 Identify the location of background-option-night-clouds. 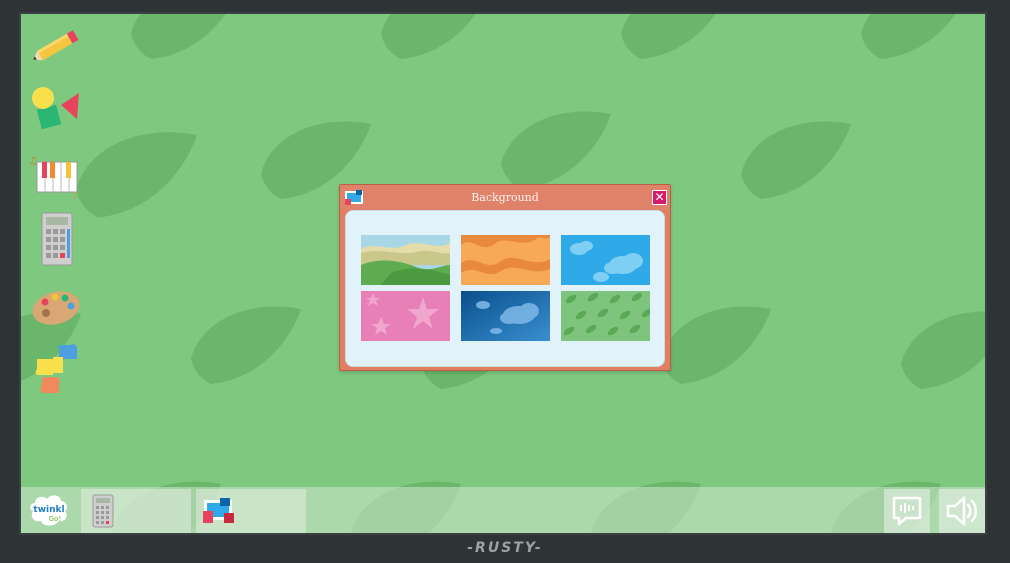
(505, 316).